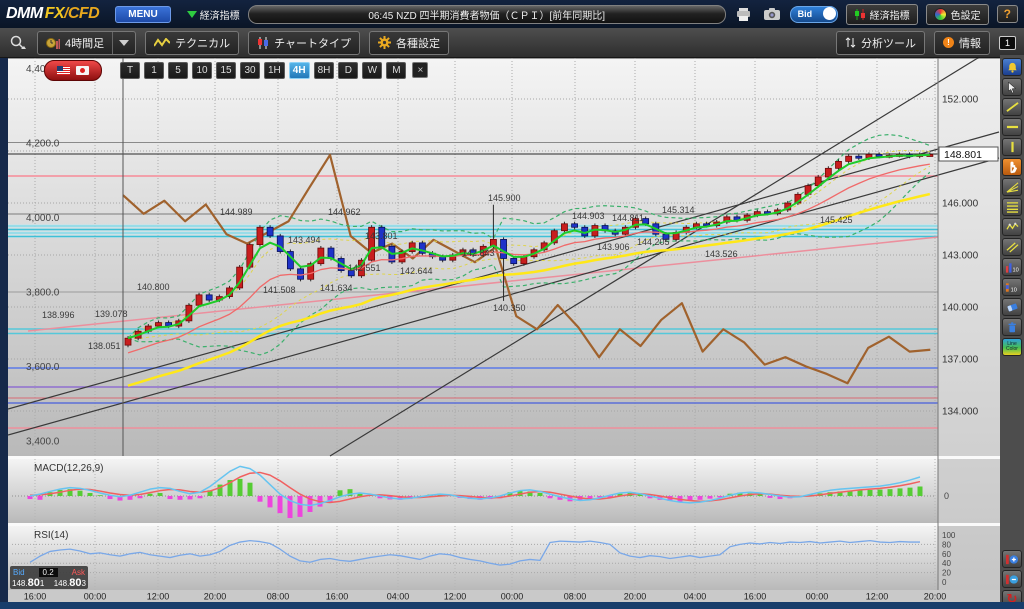  I want to click on chart-zoom-in-icon, so click(1012, 559).